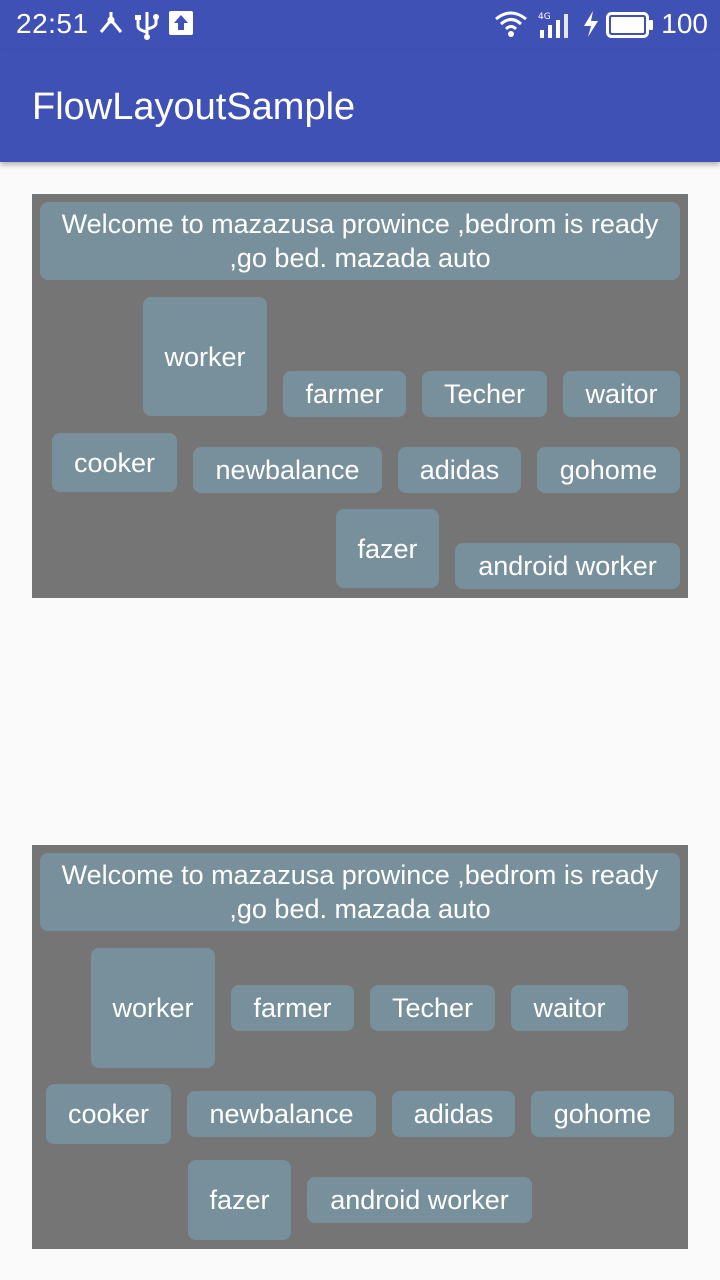 The width and height of the screenshot is (720, 1280). What do you see at coordinates (591, 26) in the screenshot?
I see `charging-icon` at bounding box center [591, 26].